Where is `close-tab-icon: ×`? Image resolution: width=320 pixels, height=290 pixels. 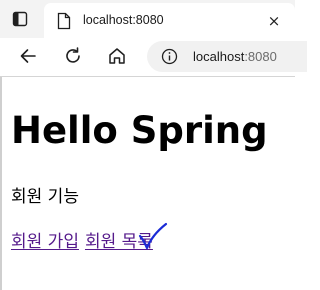 close-tab-icon: × is located at coordinates (274, 21).